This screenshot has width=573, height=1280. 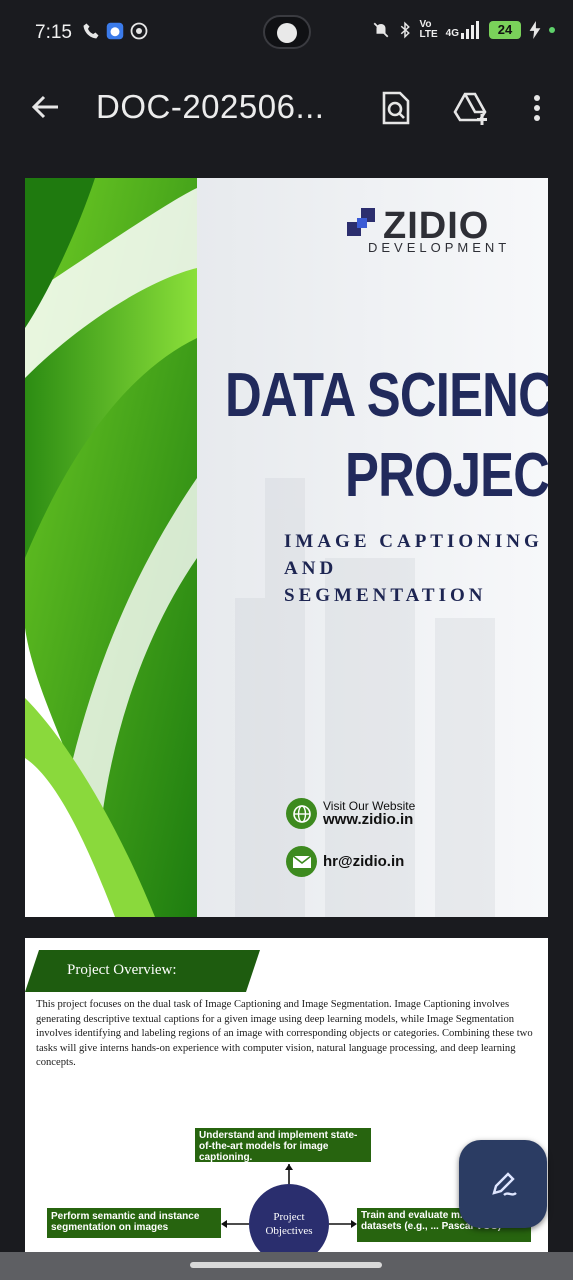 I want to click on volte-label: Vo LTE, so click(x=428, y=29).